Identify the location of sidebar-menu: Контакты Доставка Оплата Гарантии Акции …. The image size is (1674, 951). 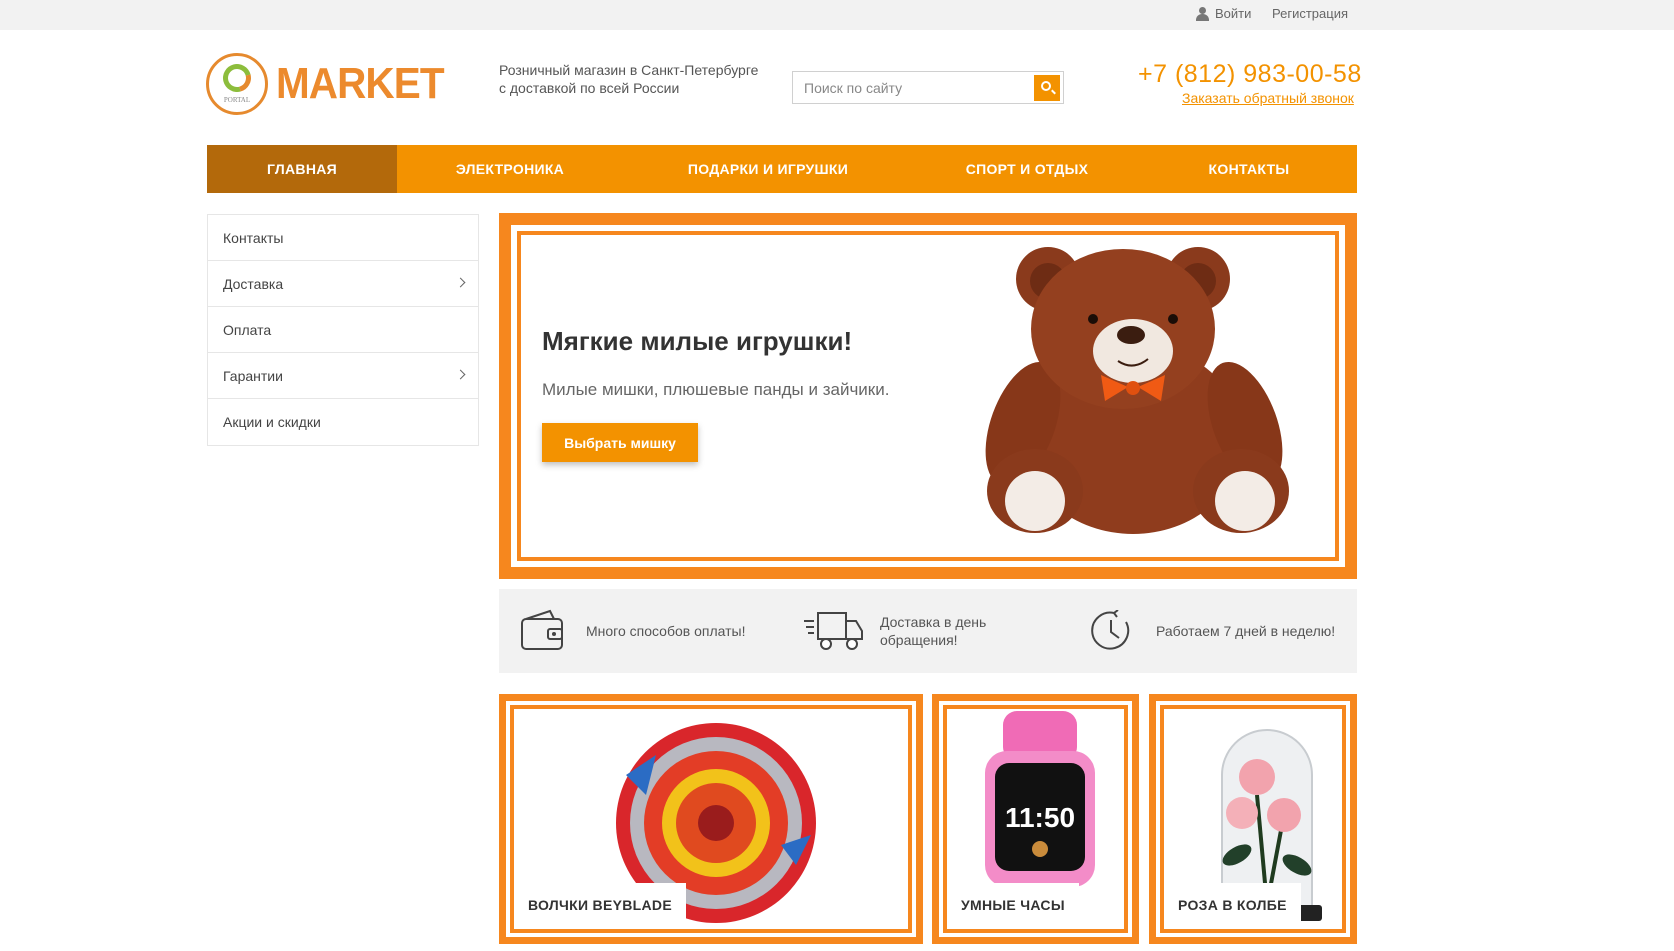
(343, 330).